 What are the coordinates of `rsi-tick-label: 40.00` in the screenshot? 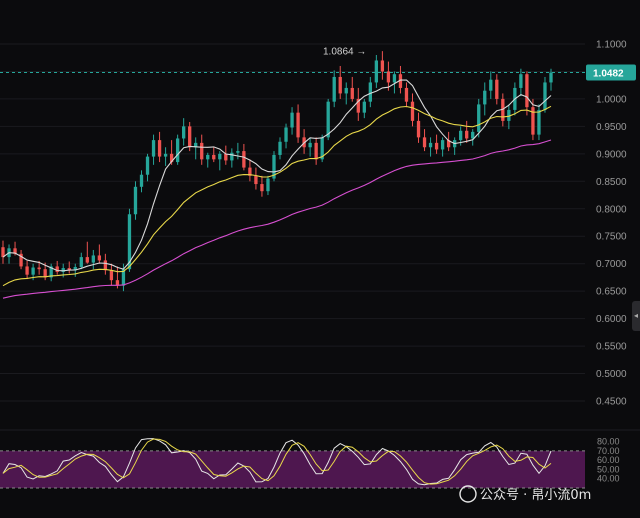 It's located at (608, 479).